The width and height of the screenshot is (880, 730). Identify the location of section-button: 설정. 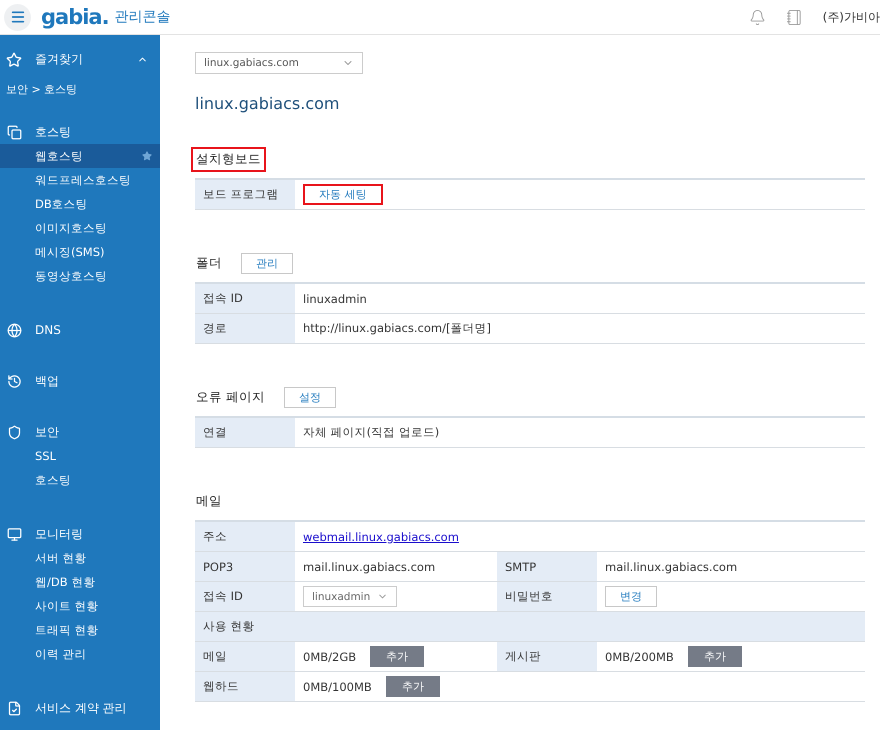
(310, 397).